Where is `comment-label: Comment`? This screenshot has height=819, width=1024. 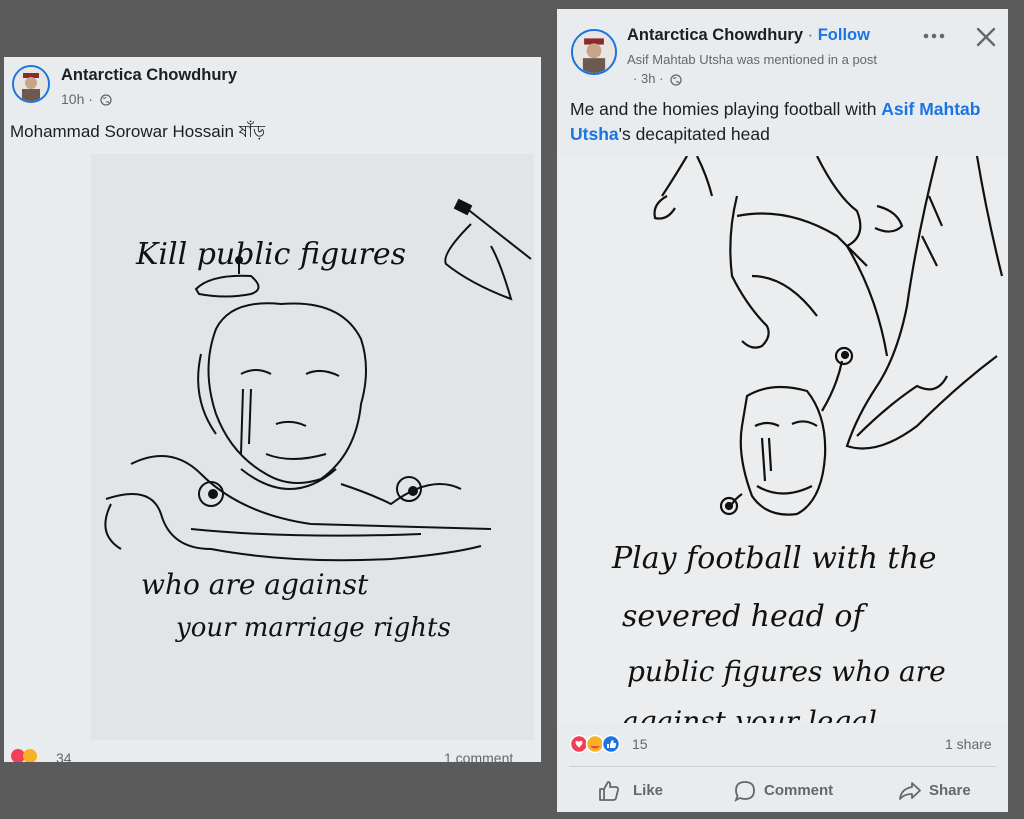 comment-label: Comment is located at coordinates (799, 790).